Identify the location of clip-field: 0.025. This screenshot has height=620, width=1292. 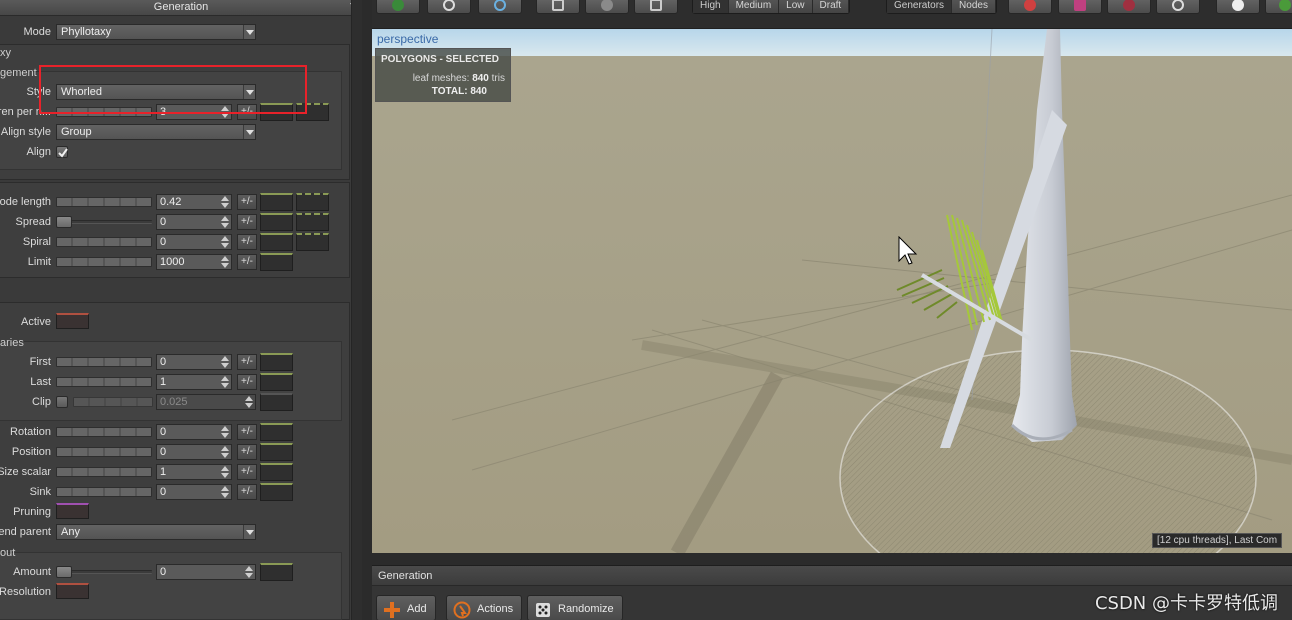
(206, 402).